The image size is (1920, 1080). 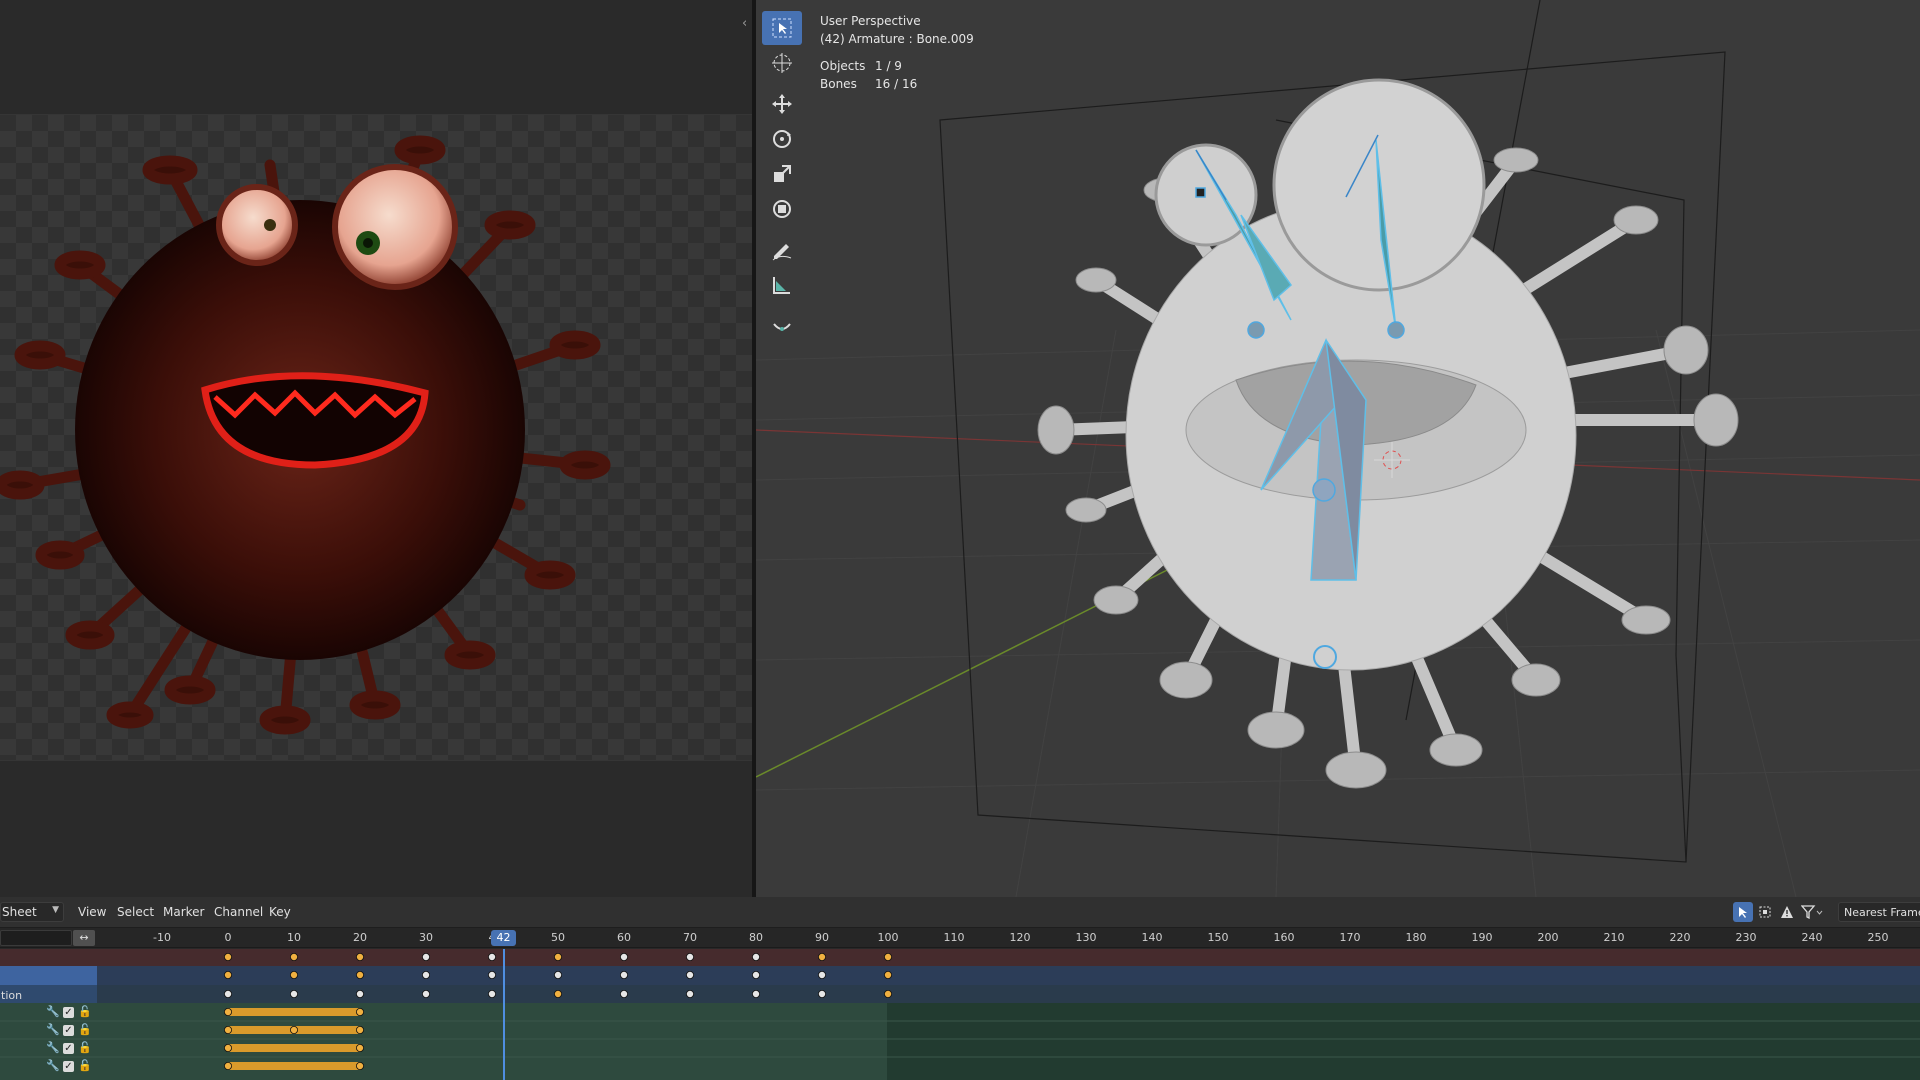 I want to click on image-editor-footer-band, so click(x=376, y=828).